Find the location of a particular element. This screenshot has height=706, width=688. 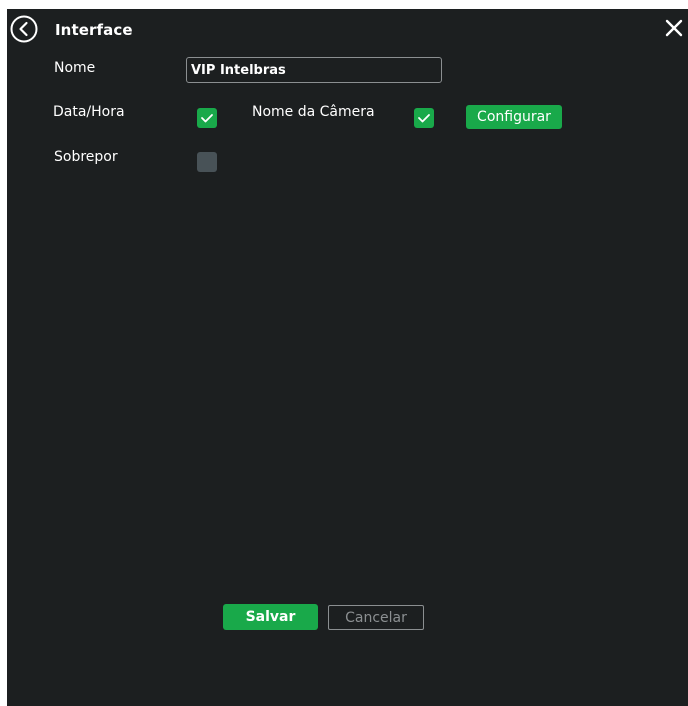

back-button is located at coordinates (24, 29).